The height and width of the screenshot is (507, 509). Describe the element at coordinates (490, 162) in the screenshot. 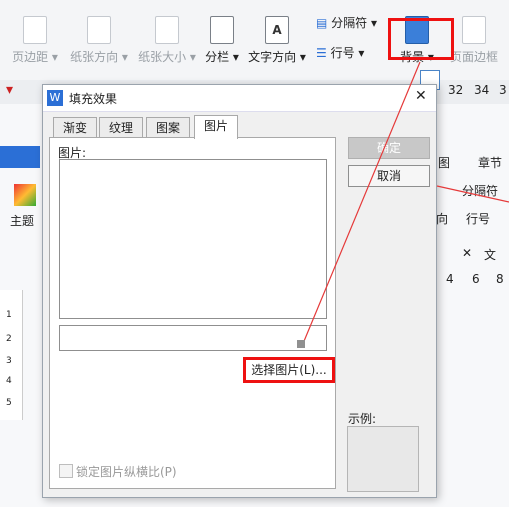

I see `tab-chapter: 章节` at that location.